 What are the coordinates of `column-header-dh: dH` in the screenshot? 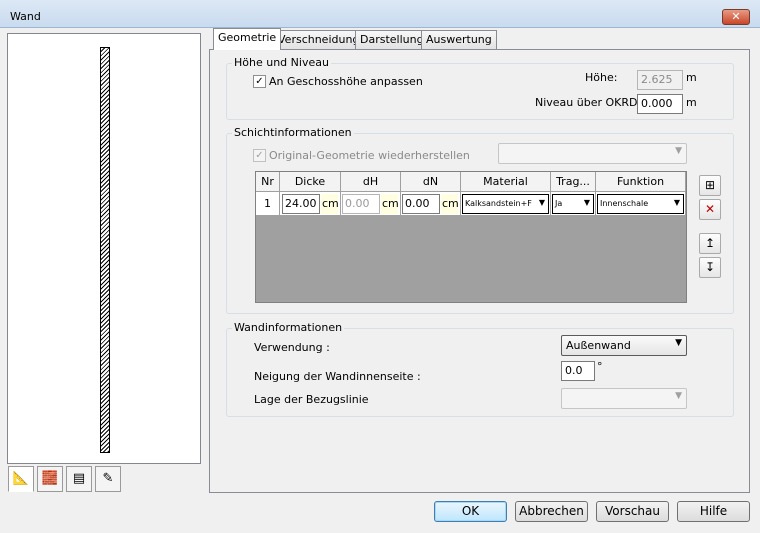 It's located at (371, 182).